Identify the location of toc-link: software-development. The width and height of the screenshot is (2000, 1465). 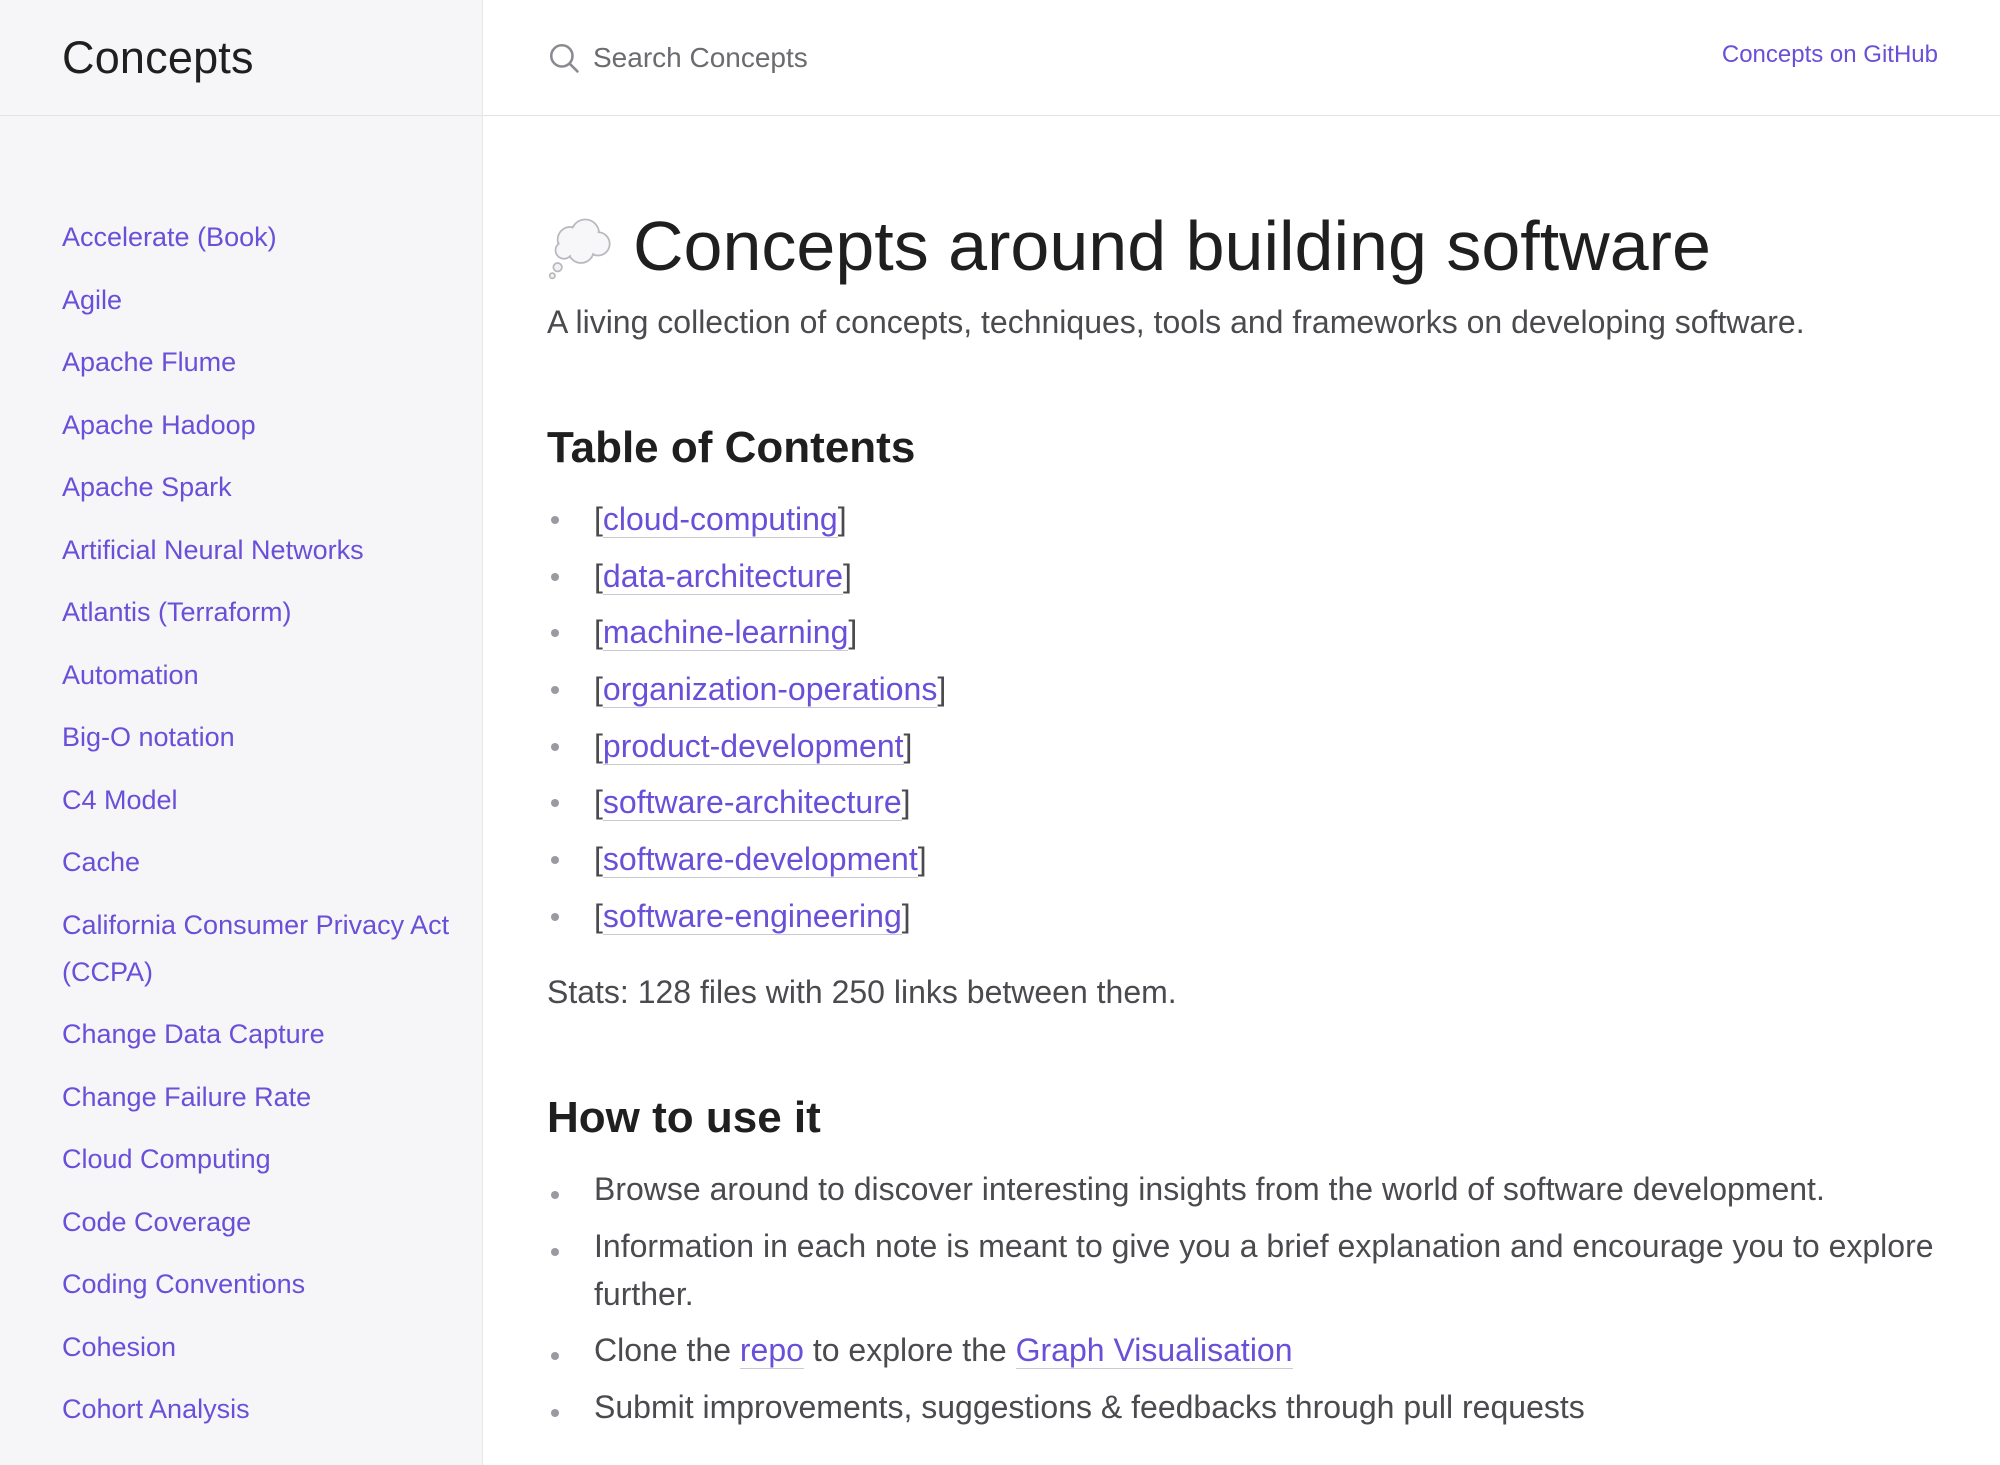
(760, 860).